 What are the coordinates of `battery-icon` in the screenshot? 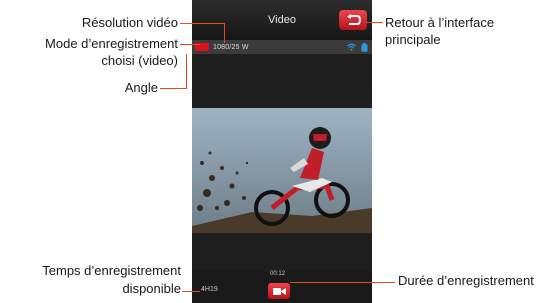 It's located at (364, 47).